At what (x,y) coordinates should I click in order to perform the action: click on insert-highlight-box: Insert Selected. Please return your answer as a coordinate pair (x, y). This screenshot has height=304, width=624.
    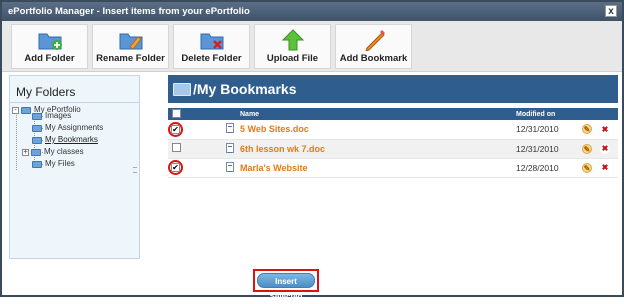
    Looking at the image, I should click on (286, 285).